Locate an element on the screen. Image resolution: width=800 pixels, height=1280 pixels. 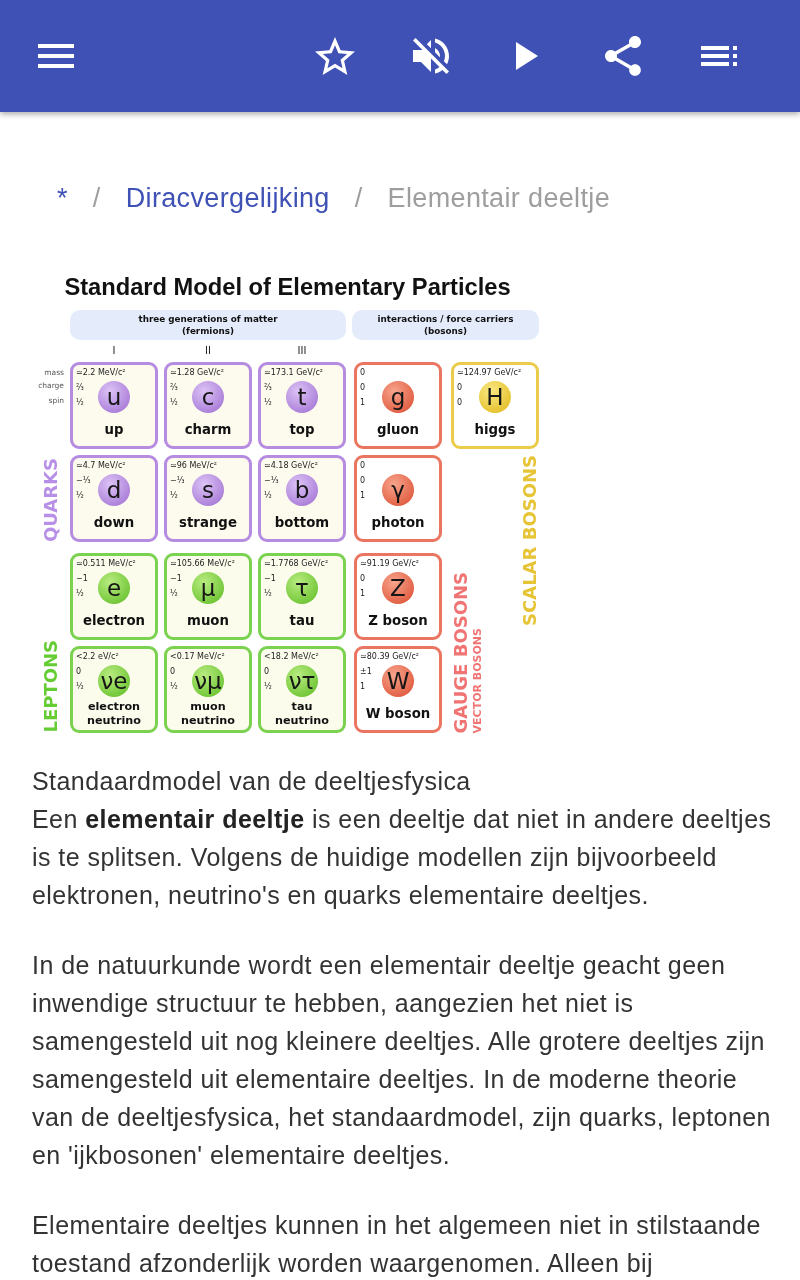
paragraph: Elementaire deeltjes kunnen in het algemeen niet in stilstaande toestand afzonderlijk worden waargenomen. Alleen bij is located at coordinates (397, 1244).